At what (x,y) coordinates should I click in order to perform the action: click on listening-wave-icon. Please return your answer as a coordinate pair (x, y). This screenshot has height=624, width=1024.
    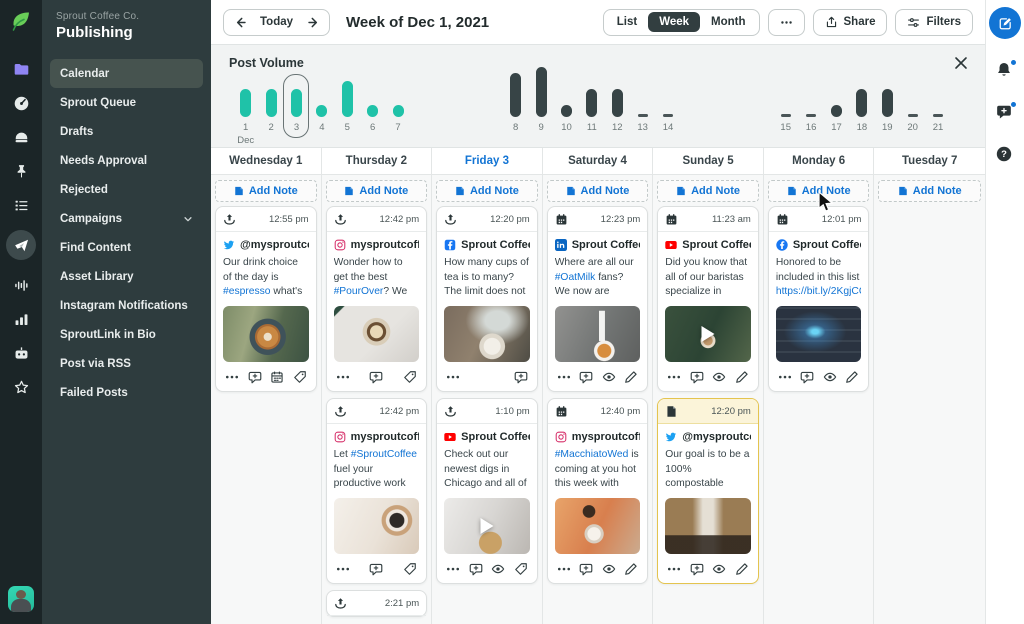
    Looking at the image, I should click on (21, 285).